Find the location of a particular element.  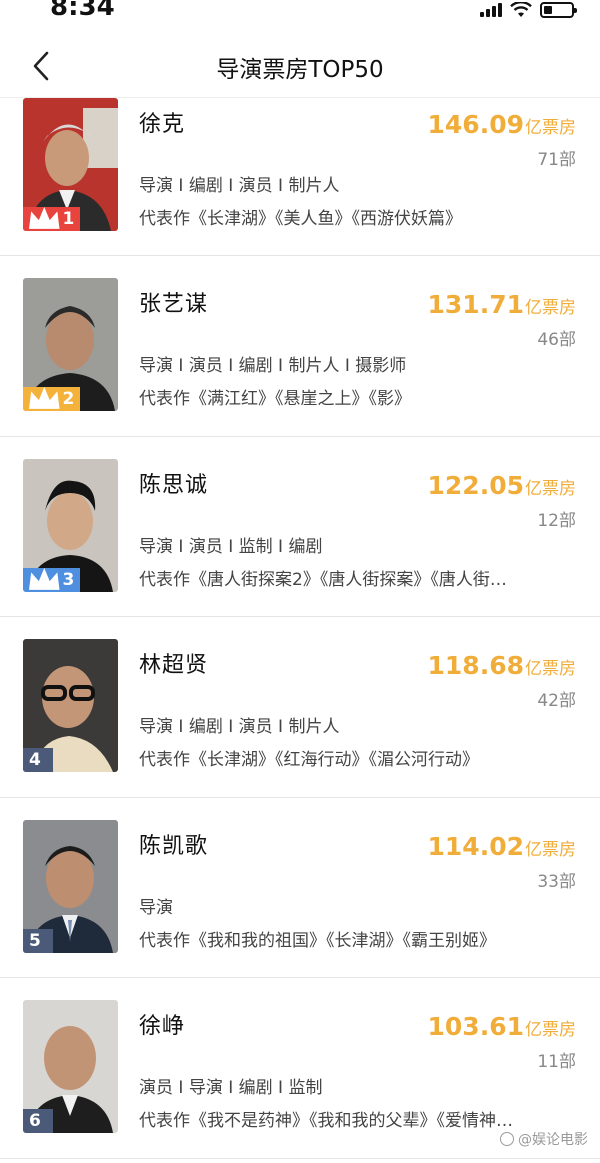

battery-icon is located at coordinates (558, 10).